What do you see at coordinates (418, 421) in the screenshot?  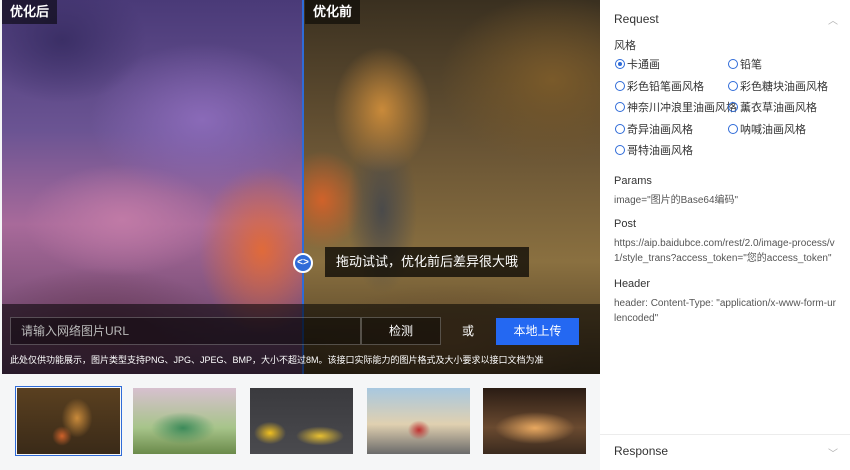 I see `thumbnail-car-road` at bounding box center [418, 421].